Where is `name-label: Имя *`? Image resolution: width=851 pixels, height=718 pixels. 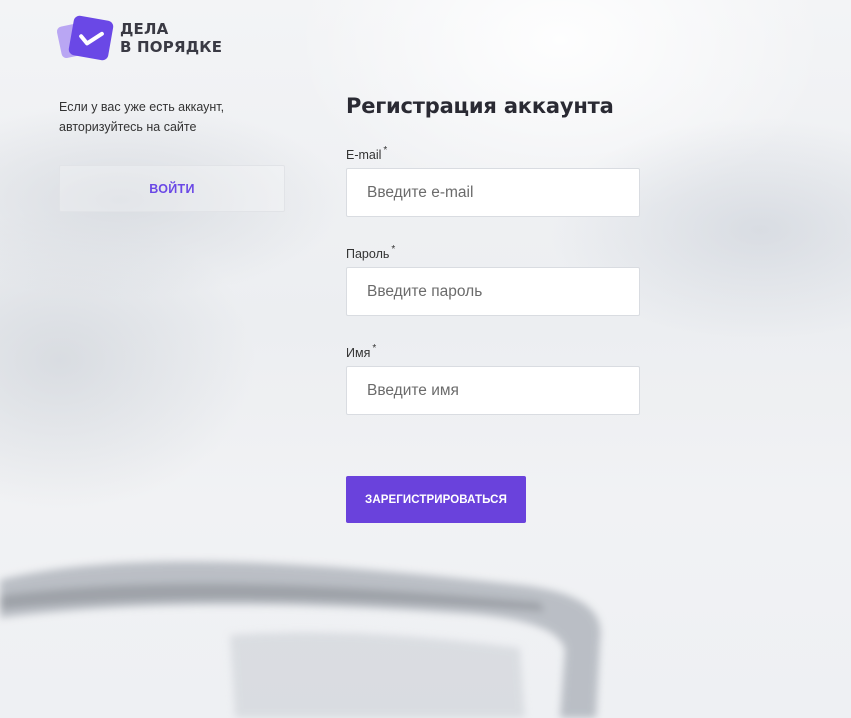 name-label: Имя * is located at coordinates (361, 351).